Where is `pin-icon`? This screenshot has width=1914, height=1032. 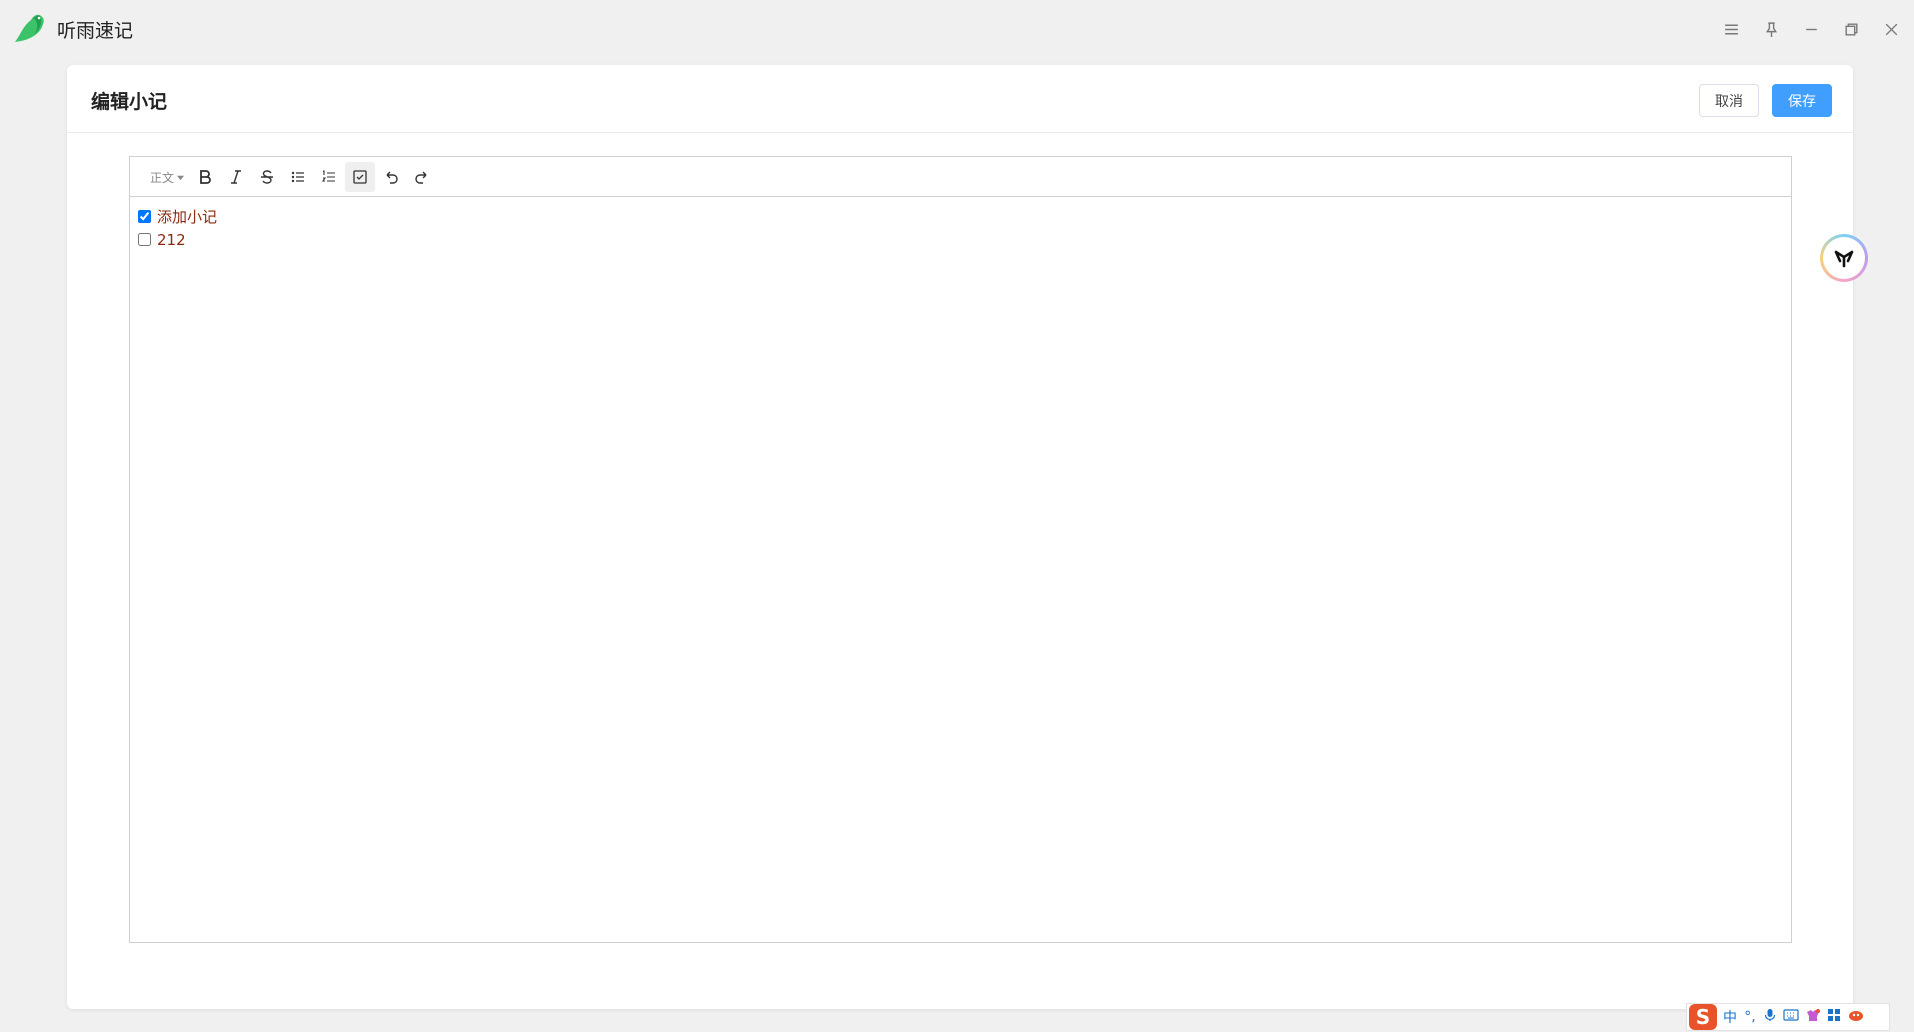 pin-icon is located at coordinates (1771, 29).